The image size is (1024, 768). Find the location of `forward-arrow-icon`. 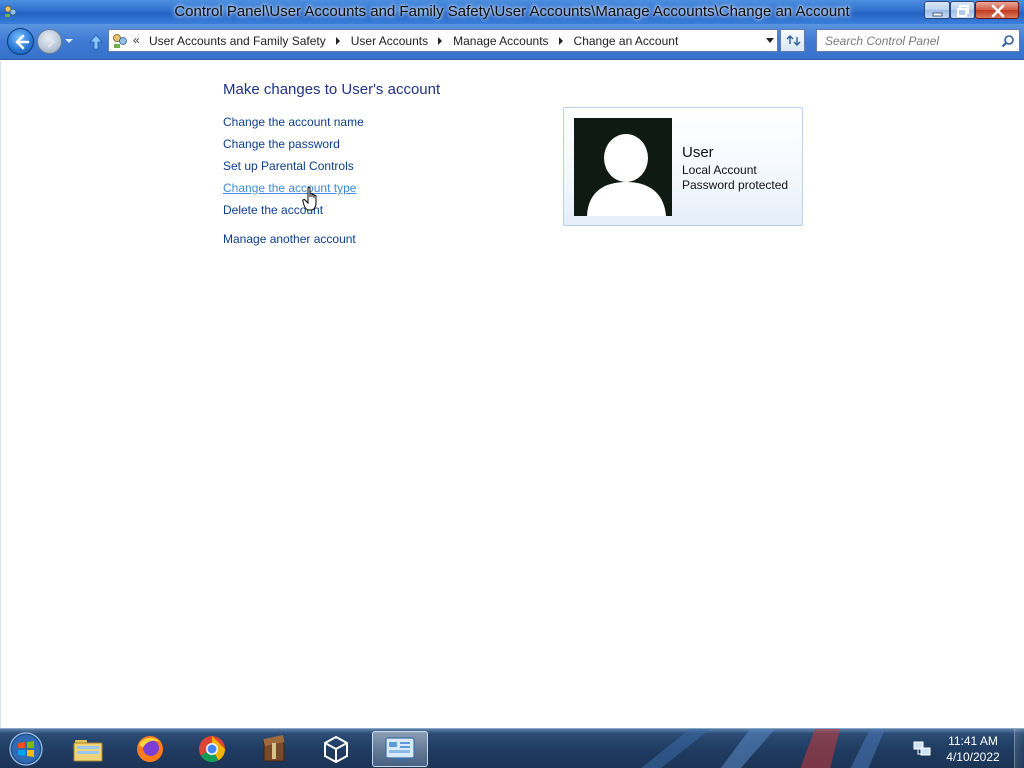

forward-arrow-icon is located at coordinates (51, 42).